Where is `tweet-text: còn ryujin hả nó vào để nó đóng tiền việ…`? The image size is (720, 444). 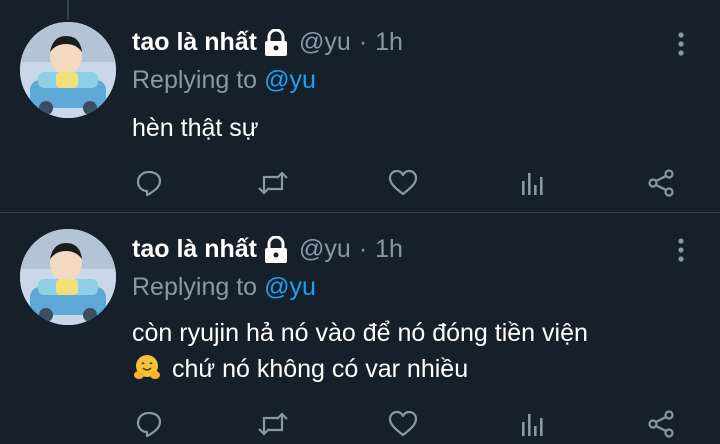 tweet-text: còn ryujin hả nó vào để nó đóng tiền việ… is located at coordinates (412, 351).